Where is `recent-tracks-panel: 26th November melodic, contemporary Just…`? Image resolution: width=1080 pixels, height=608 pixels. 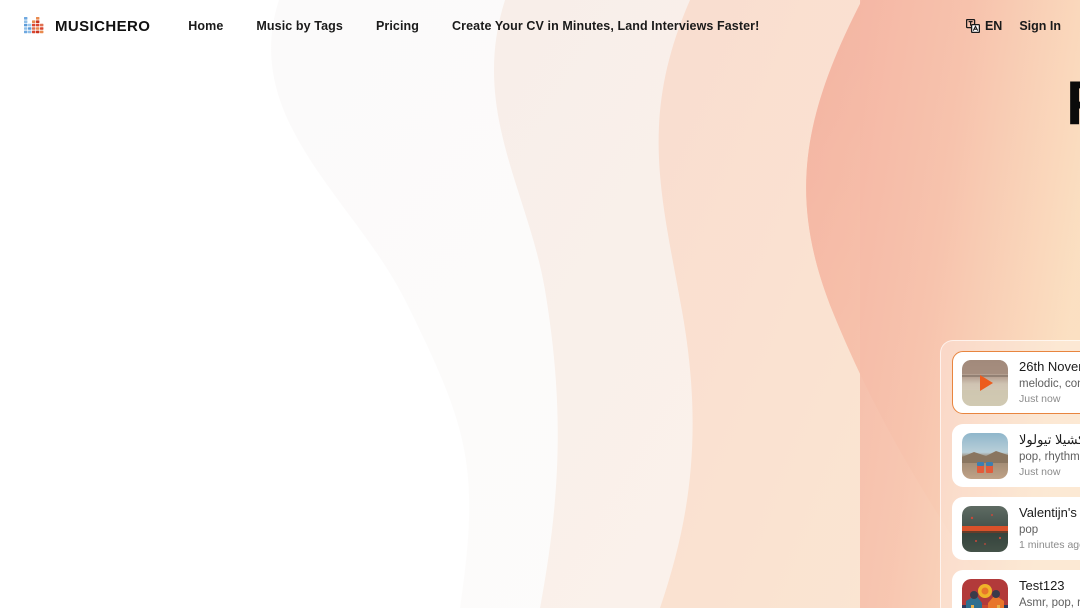
recent-tracks-panel: 26th November melodic, contemporary Just… is located at coordinates (1010, 474).